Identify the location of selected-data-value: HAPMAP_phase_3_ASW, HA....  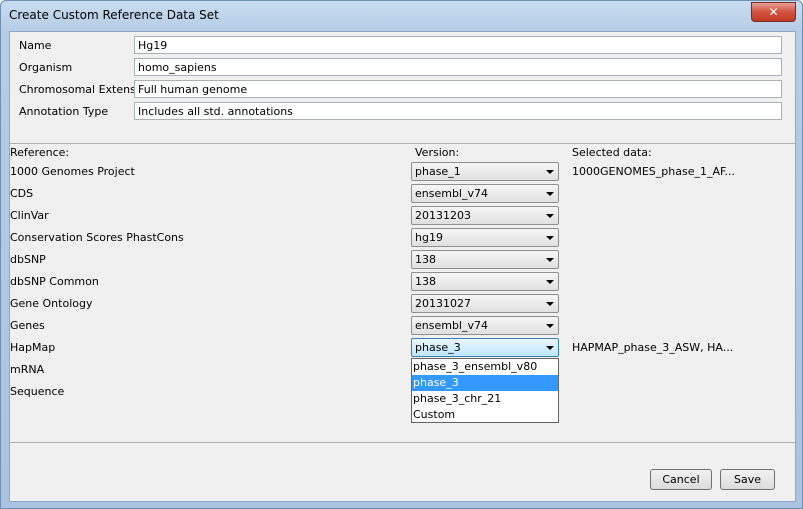
(653, 347).